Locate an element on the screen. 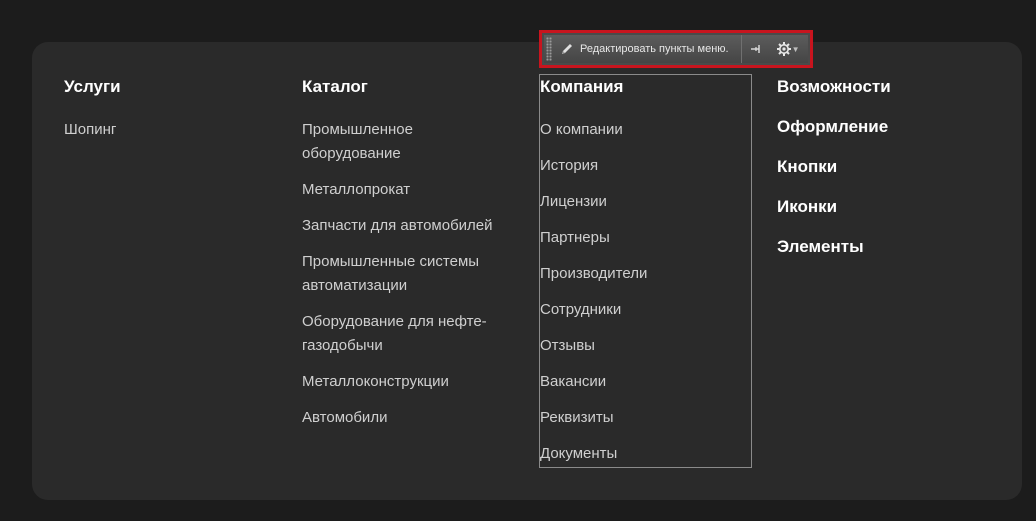 Image resolution: width=1036 pixels, height=521 pixels. menu-item-manufacturers: Производители is located at coordinates (593, 274).